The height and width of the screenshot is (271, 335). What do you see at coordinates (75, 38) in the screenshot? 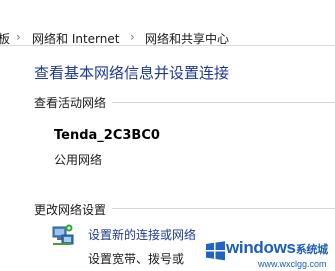
I see `breadcrumb-item-network-internet: 网络和 Internet` at bounding box center [75, 38].